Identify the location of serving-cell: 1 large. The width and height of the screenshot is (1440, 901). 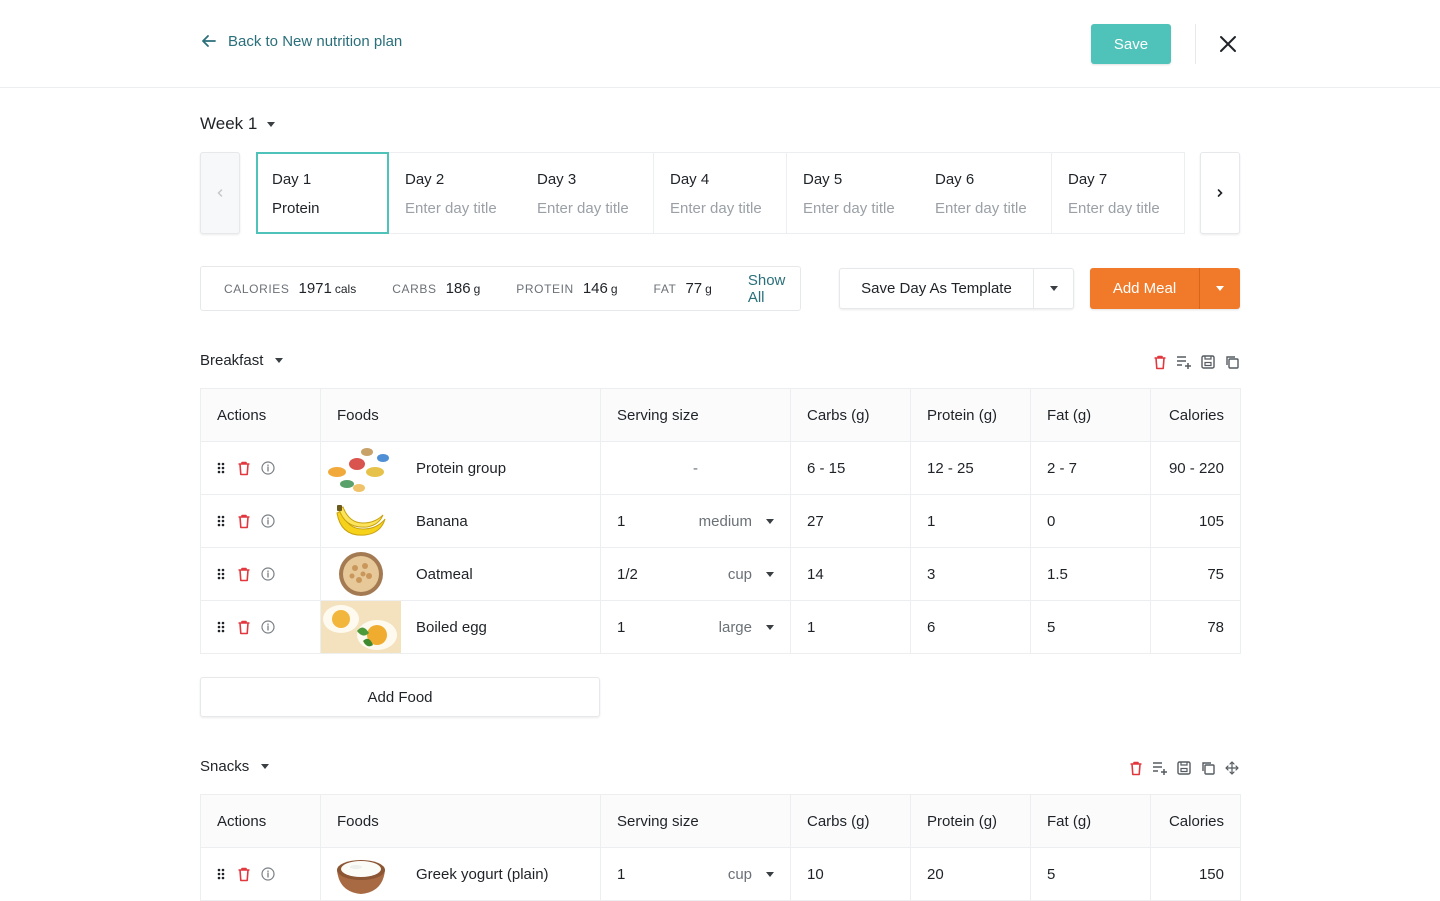
(695, 627).